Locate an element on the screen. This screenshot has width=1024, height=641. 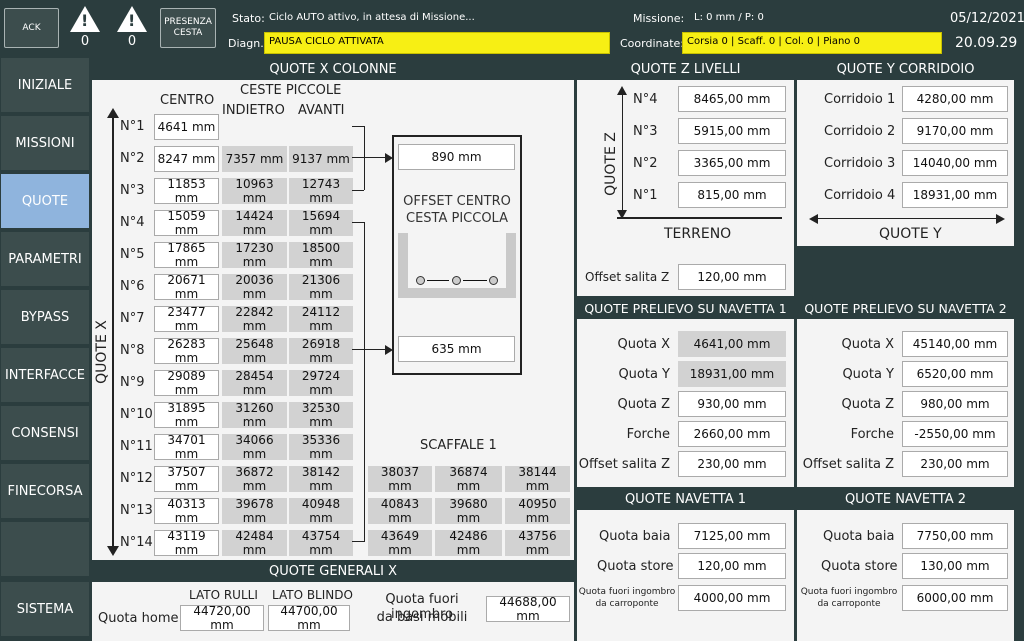
z-level-value: 8465,00 mm is located at coordinates (732, 99).